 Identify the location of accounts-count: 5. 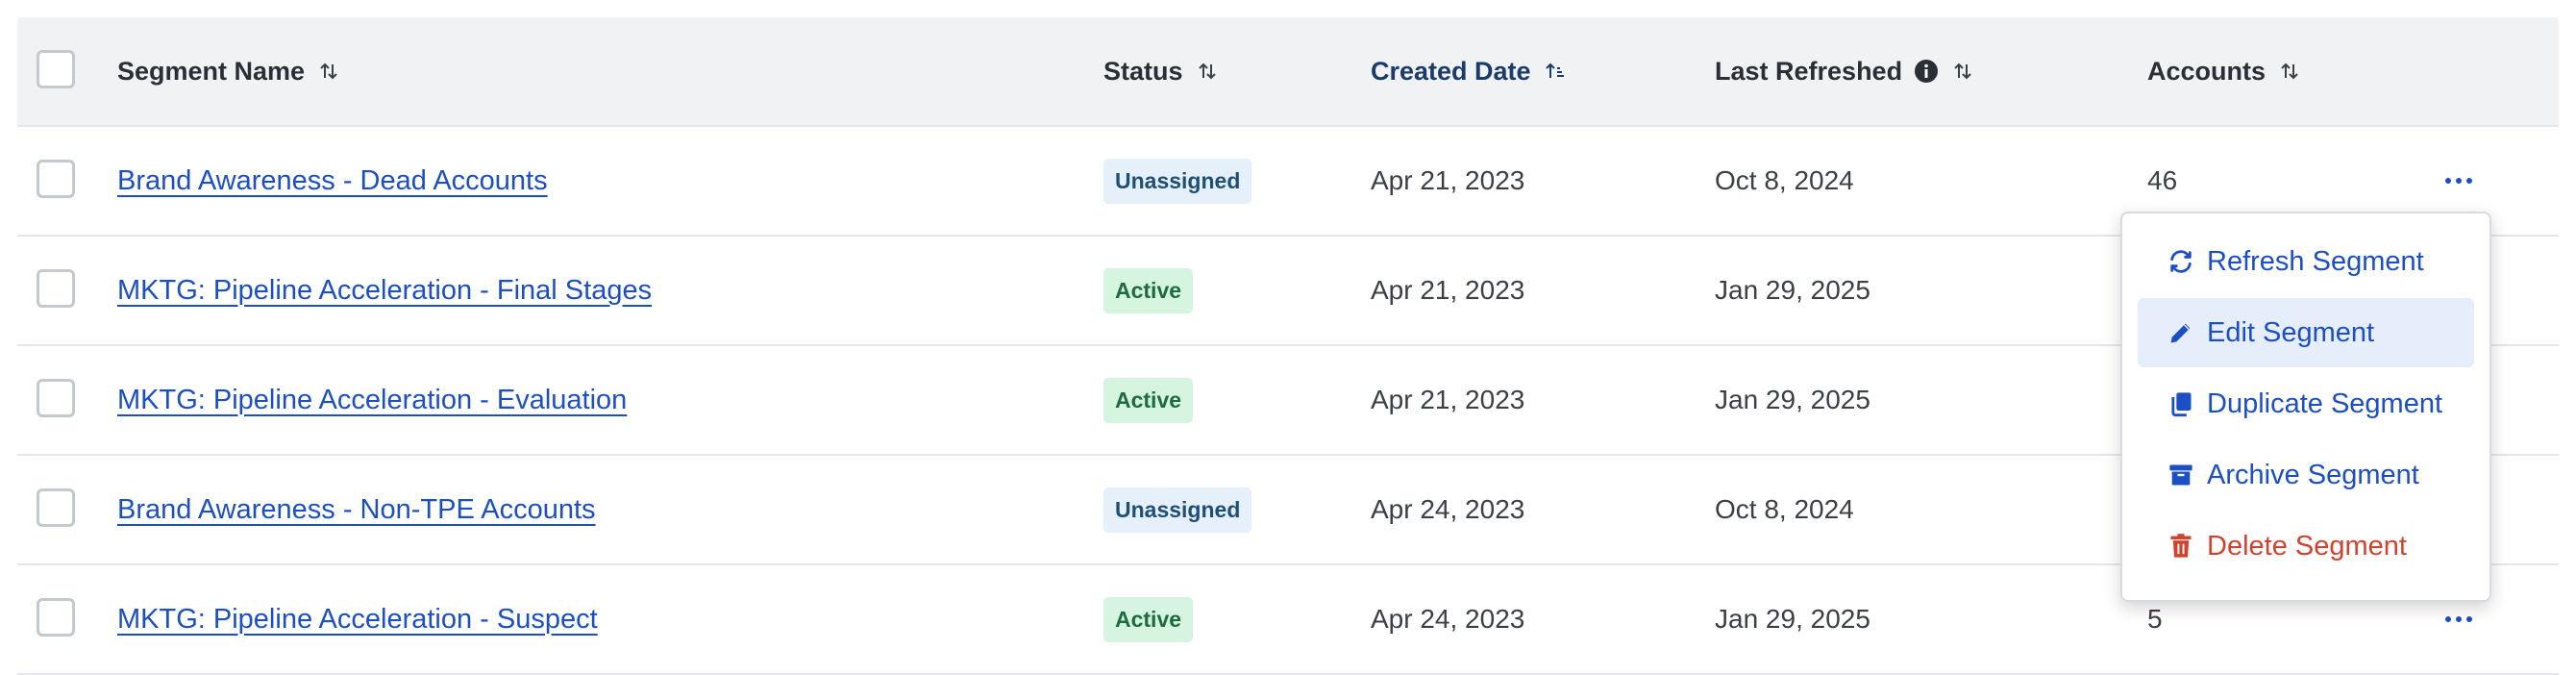
(2155, 619).